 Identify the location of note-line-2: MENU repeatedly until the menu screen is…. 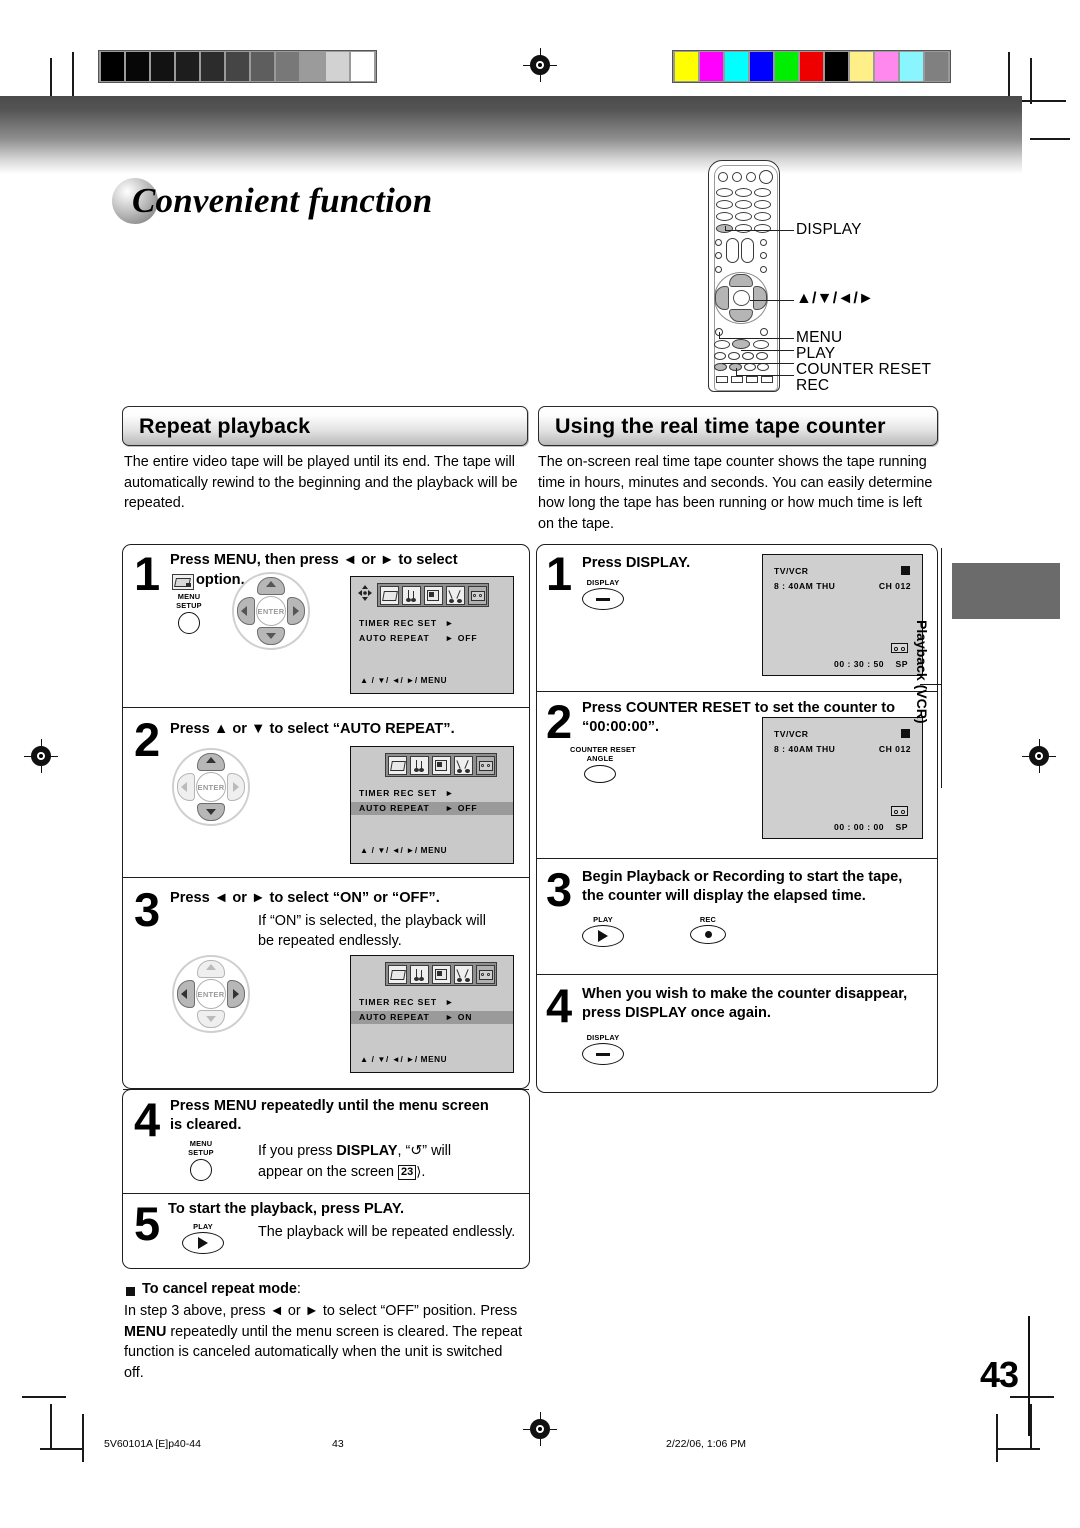
(327, 1332).